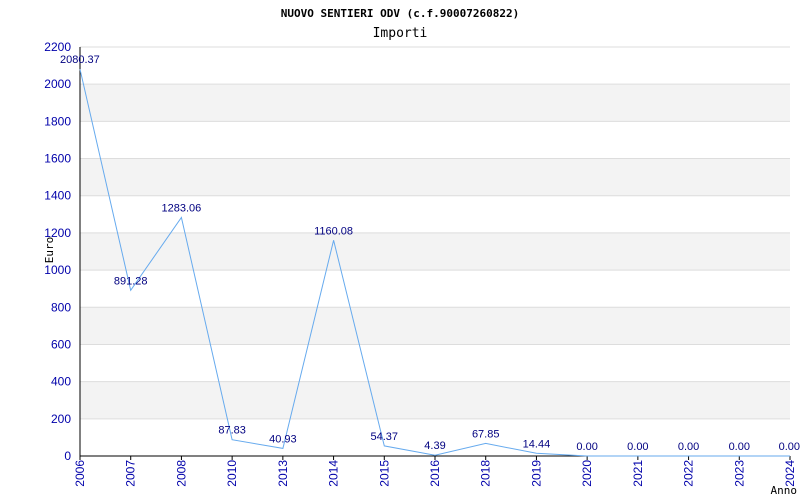  I want to click on chart-subtitle: Importi, so click(400, 33).